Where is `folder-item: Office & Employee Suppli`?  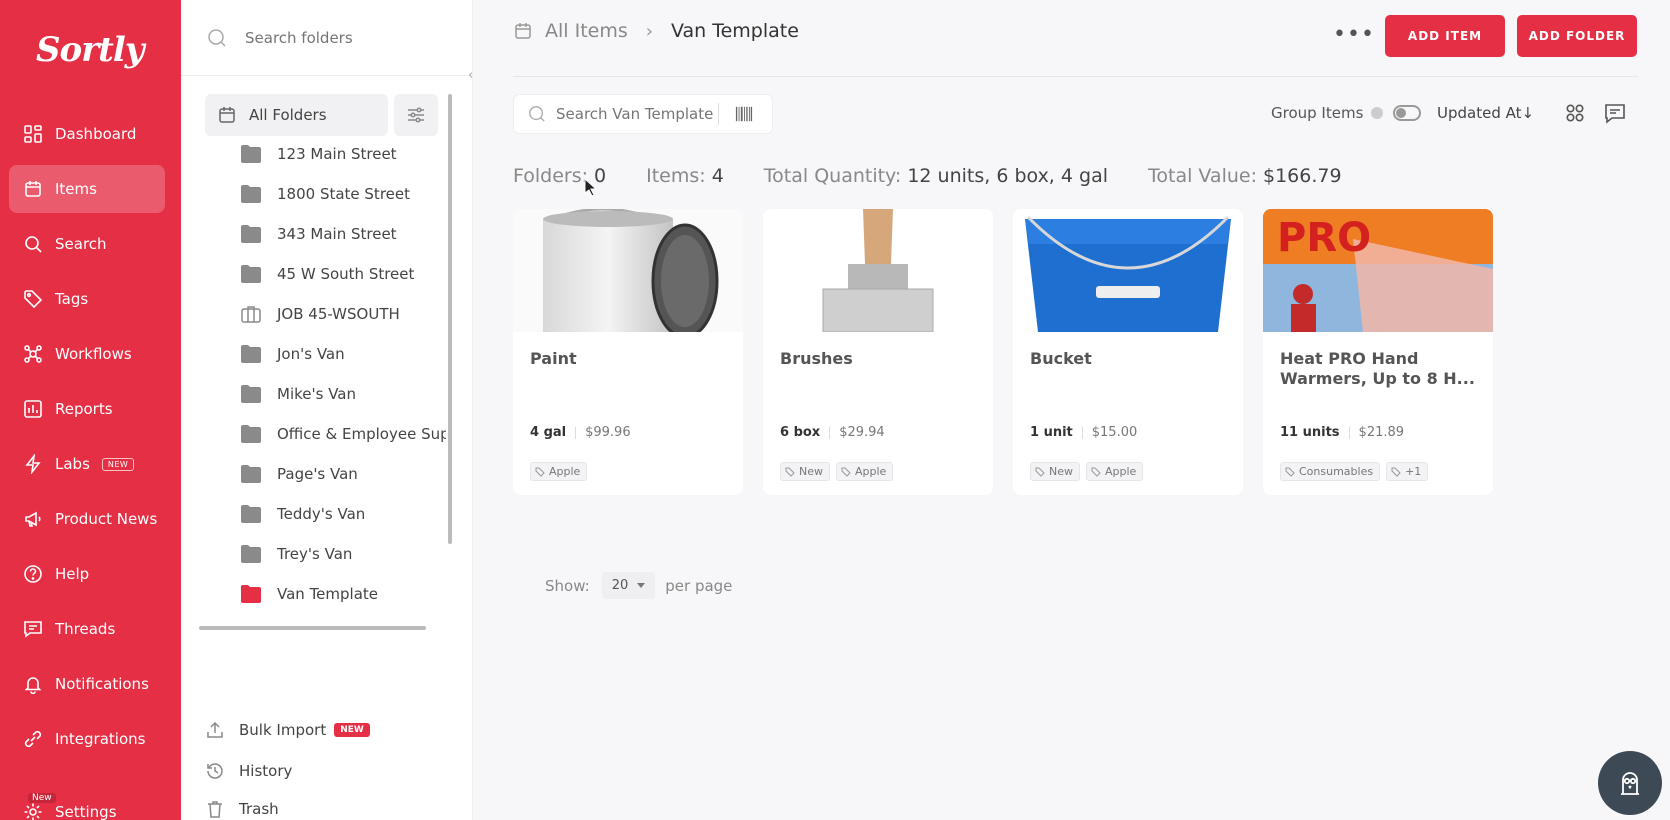 folder-item: Office & Employee Suppli is located at coordinates (343, 434).